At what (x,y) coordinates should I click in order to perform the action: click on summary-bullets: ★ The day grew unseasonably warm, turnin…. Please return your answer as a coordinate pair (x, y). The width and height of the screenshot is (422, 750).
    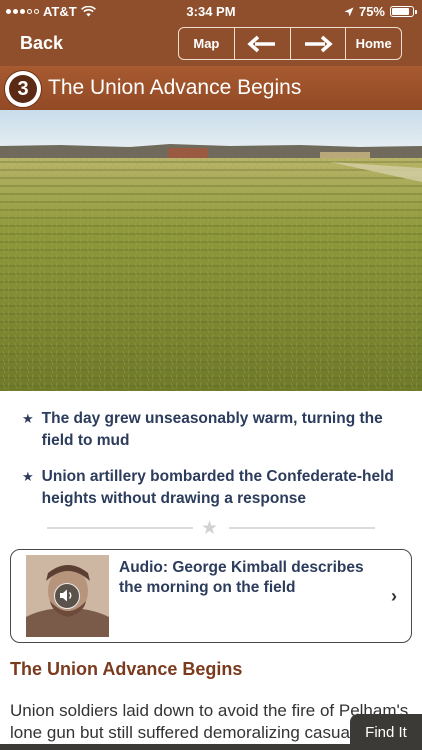
    Looking at the image, I should click on (214, 466).